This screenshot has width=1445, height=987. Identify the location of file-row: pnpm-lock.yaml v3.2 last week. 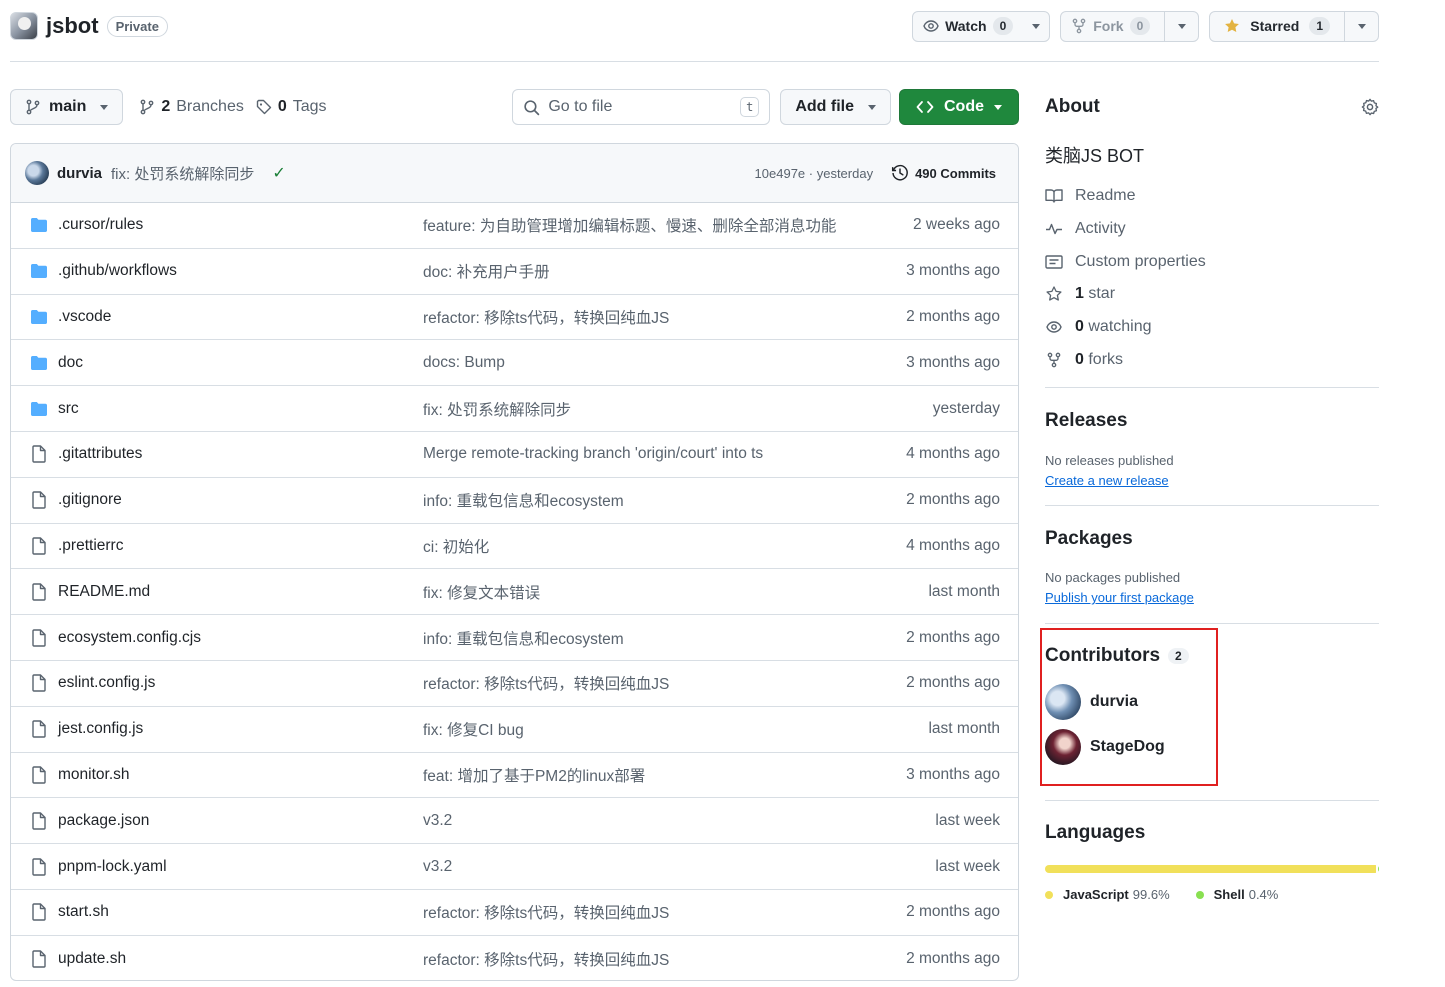
(514, 867).